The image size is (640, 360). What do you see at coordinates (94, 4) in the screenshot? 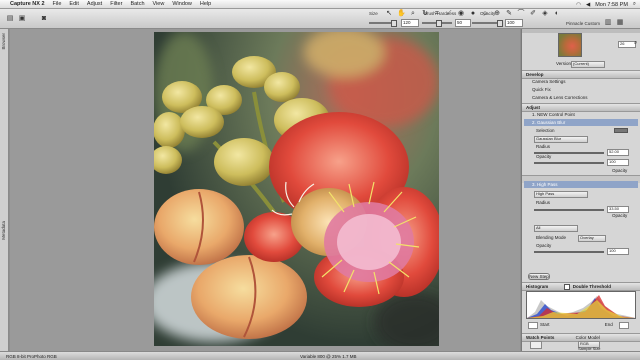
I see `menu-adjust: Adjust` at bounding box center [94, 4].